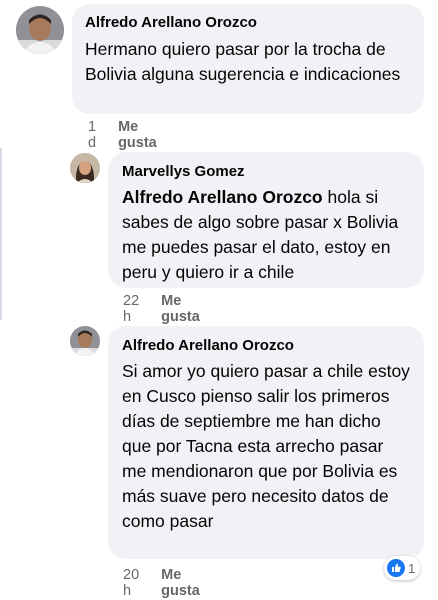  I want to click on mention-link: Alfredo Arellano Orozco, so click(222, 197).